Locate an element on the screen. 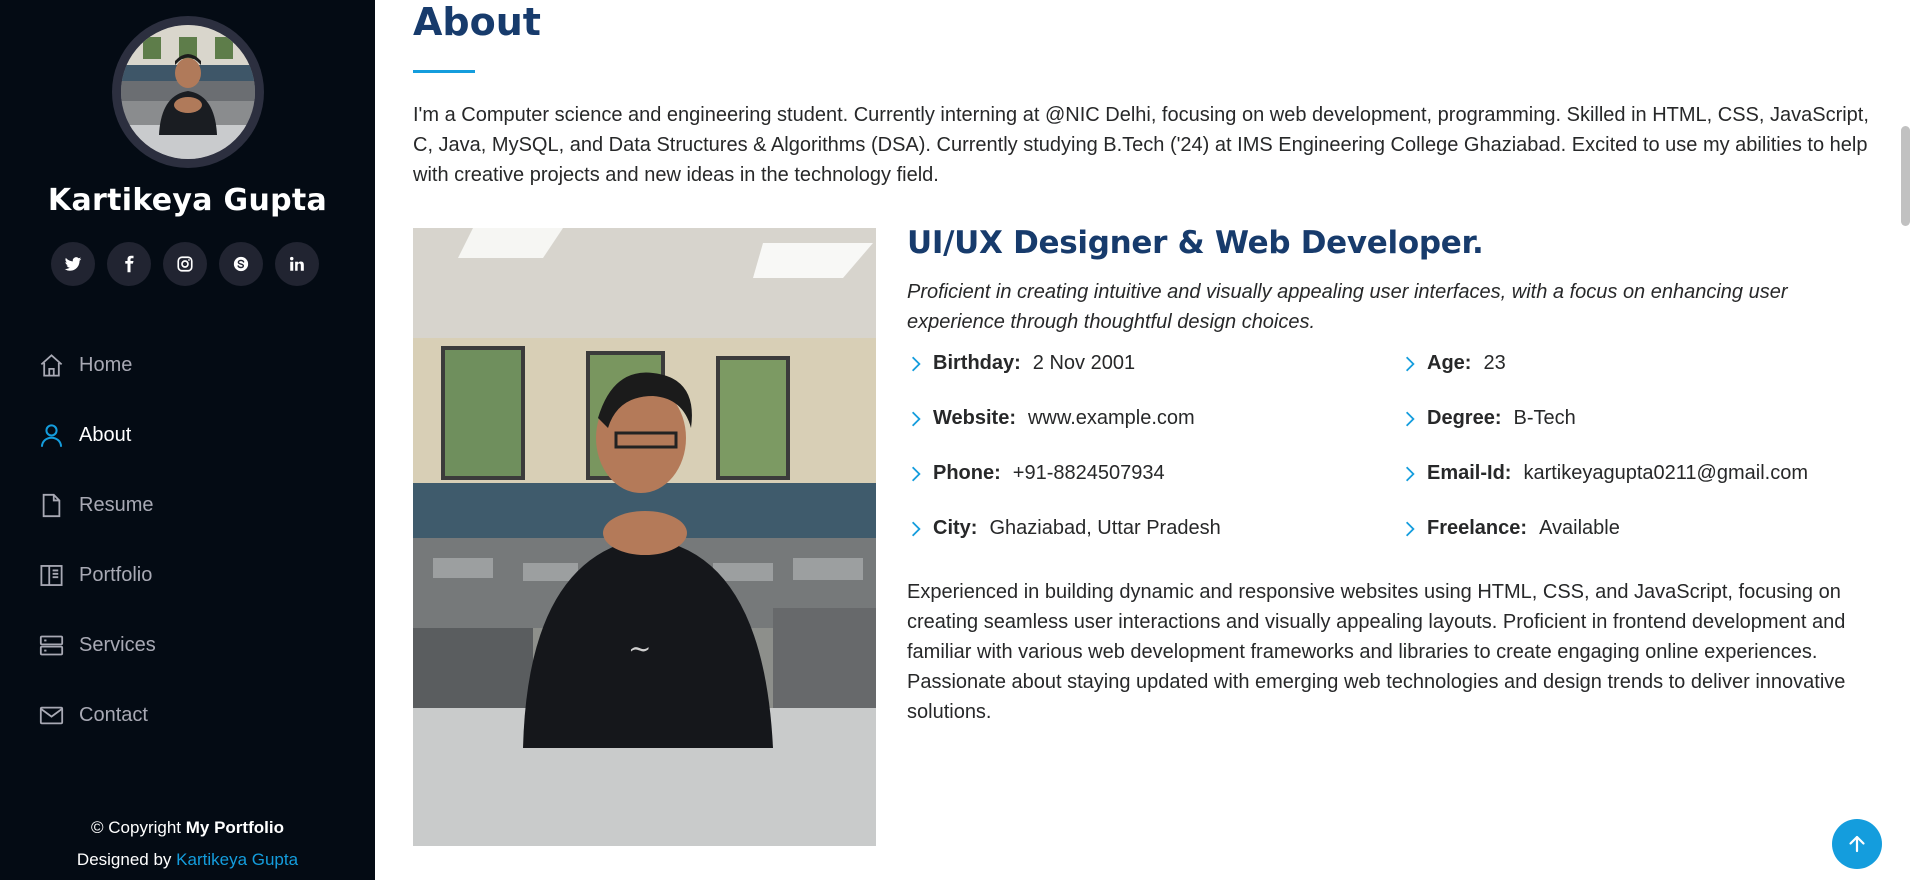  info-city: City: Ghaziabad, Uttar Pradesh is located at coordinates (1064, 528).